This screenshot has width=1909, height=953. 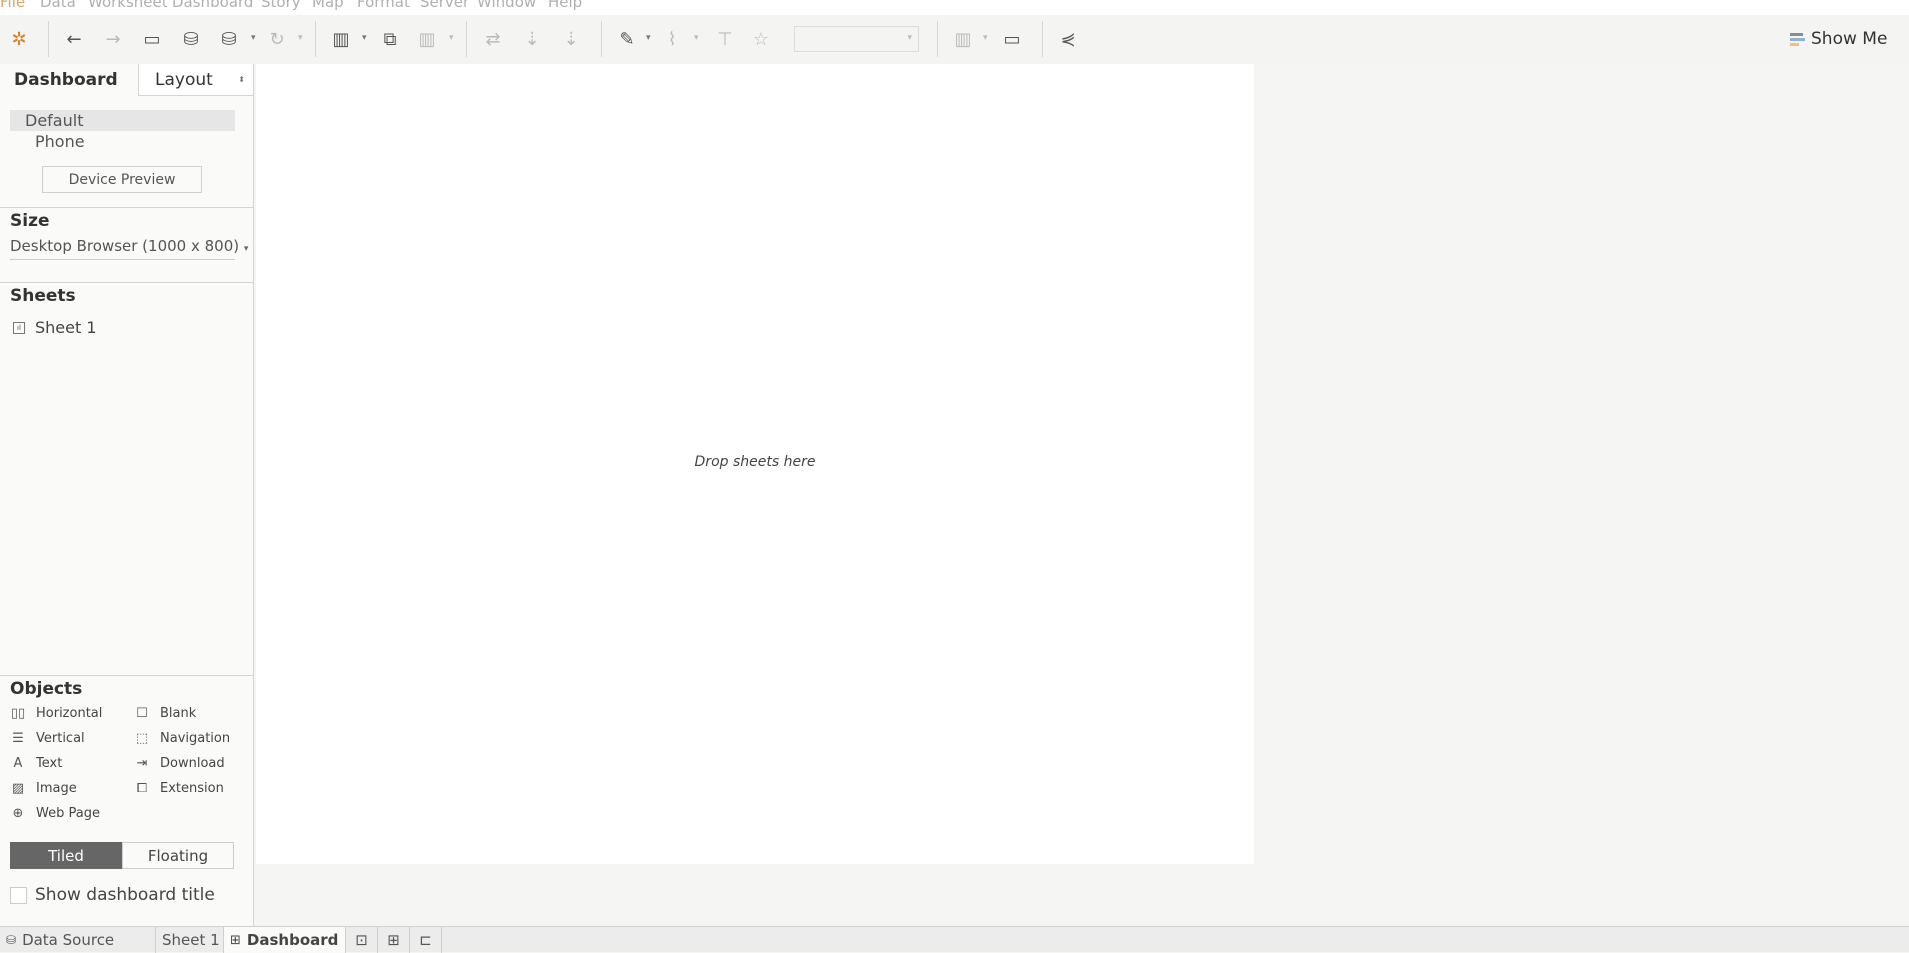 I want to click on object-label: Text, so click(x=49, y=763).